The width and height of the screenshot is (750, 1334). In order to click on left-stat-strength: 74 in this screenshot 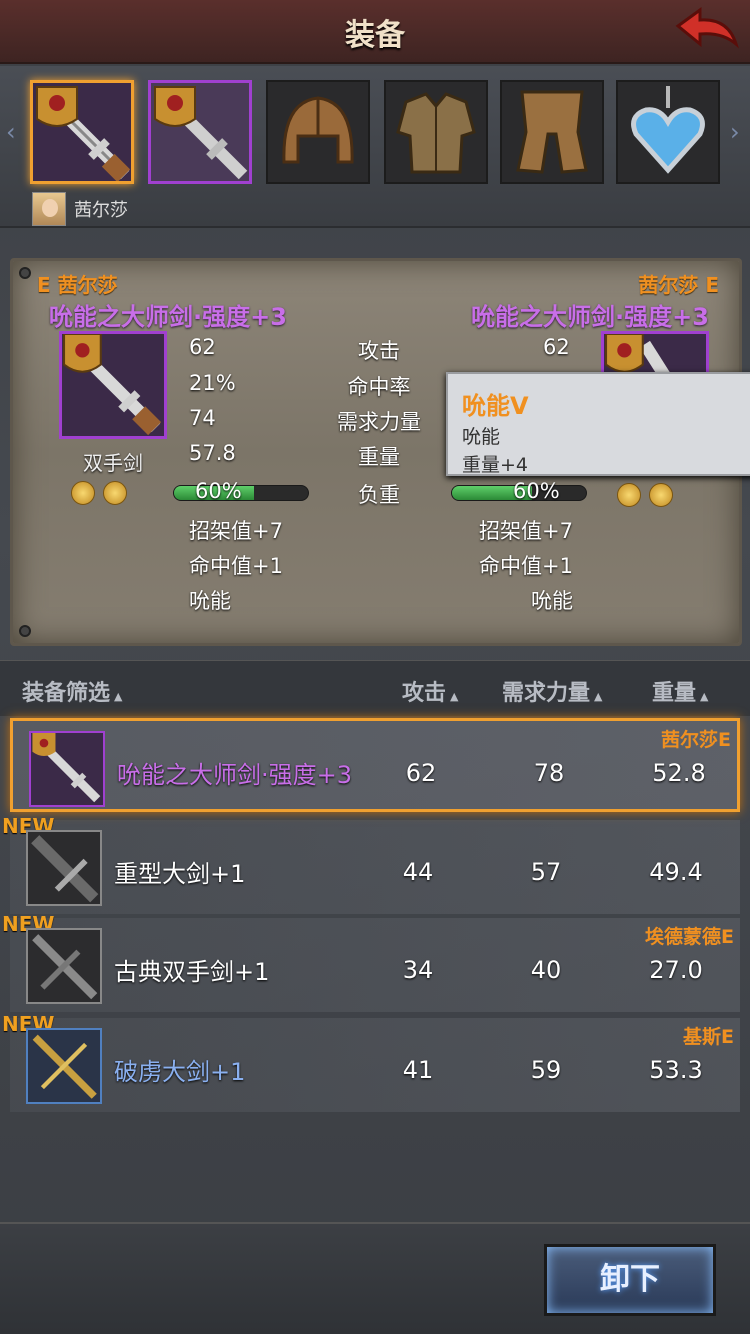, I will do `click(202, 418)`.